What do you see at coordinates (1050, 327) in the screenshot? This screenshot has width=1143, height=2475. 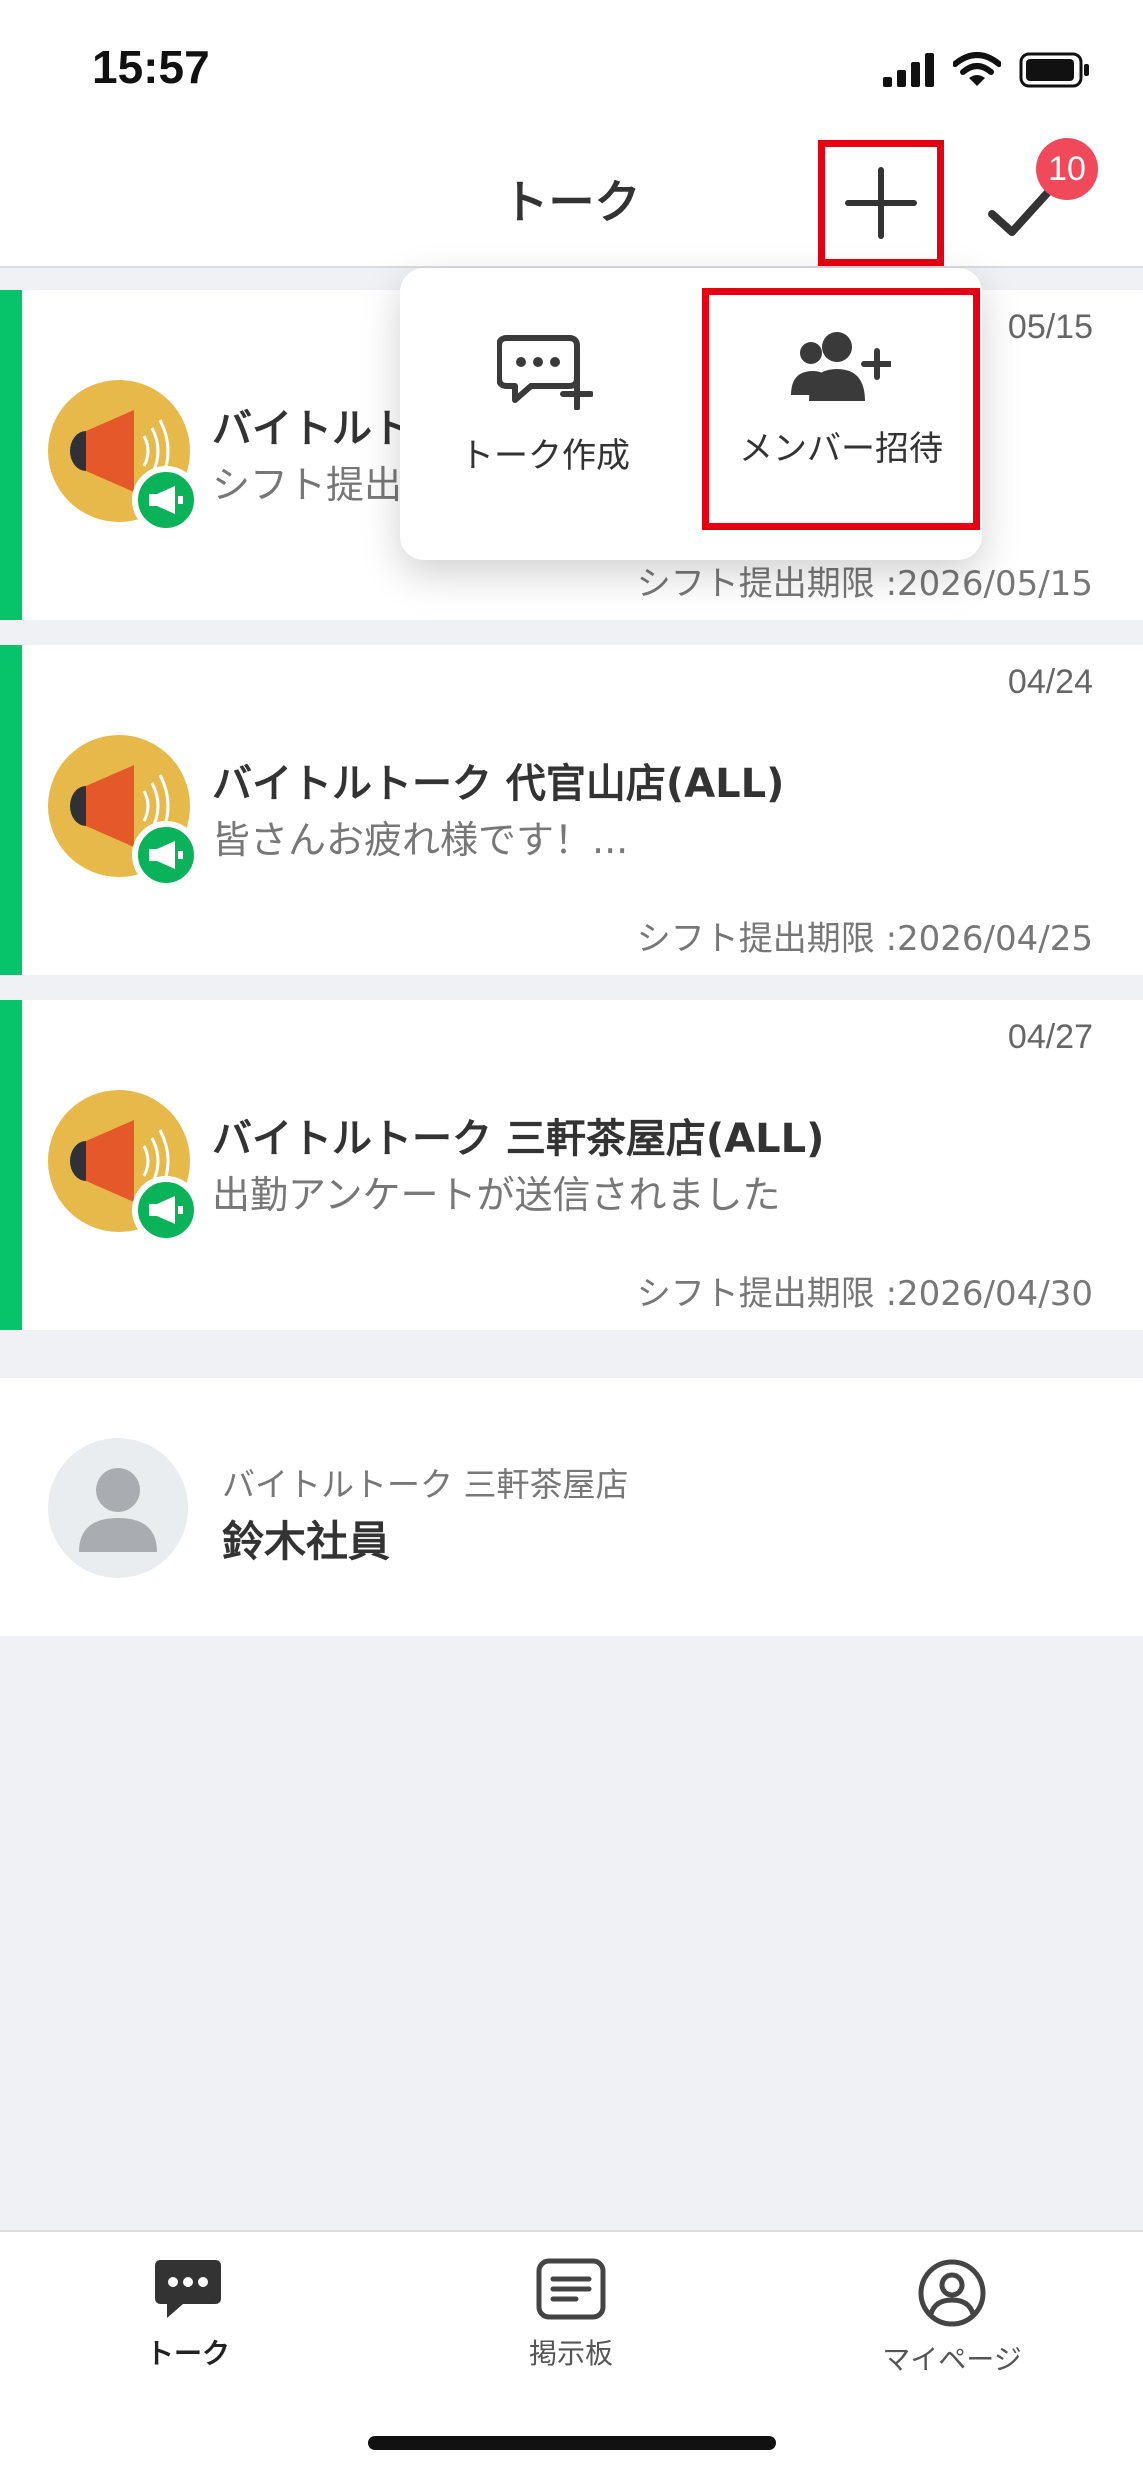 I see `talk-date: 05/15` at bounding box center [1050, 327].